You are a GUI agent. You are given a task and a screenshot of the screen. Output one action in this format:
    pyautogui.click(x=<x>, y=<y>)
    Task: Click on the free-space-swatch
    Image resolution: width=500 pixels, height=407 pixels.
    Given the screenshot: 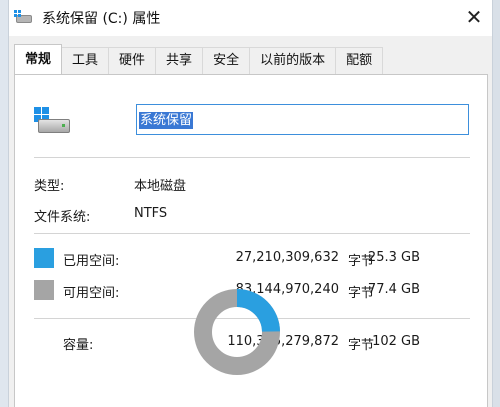 What is the action you would take?
    pyautogui.click(x=44, y=290)
    